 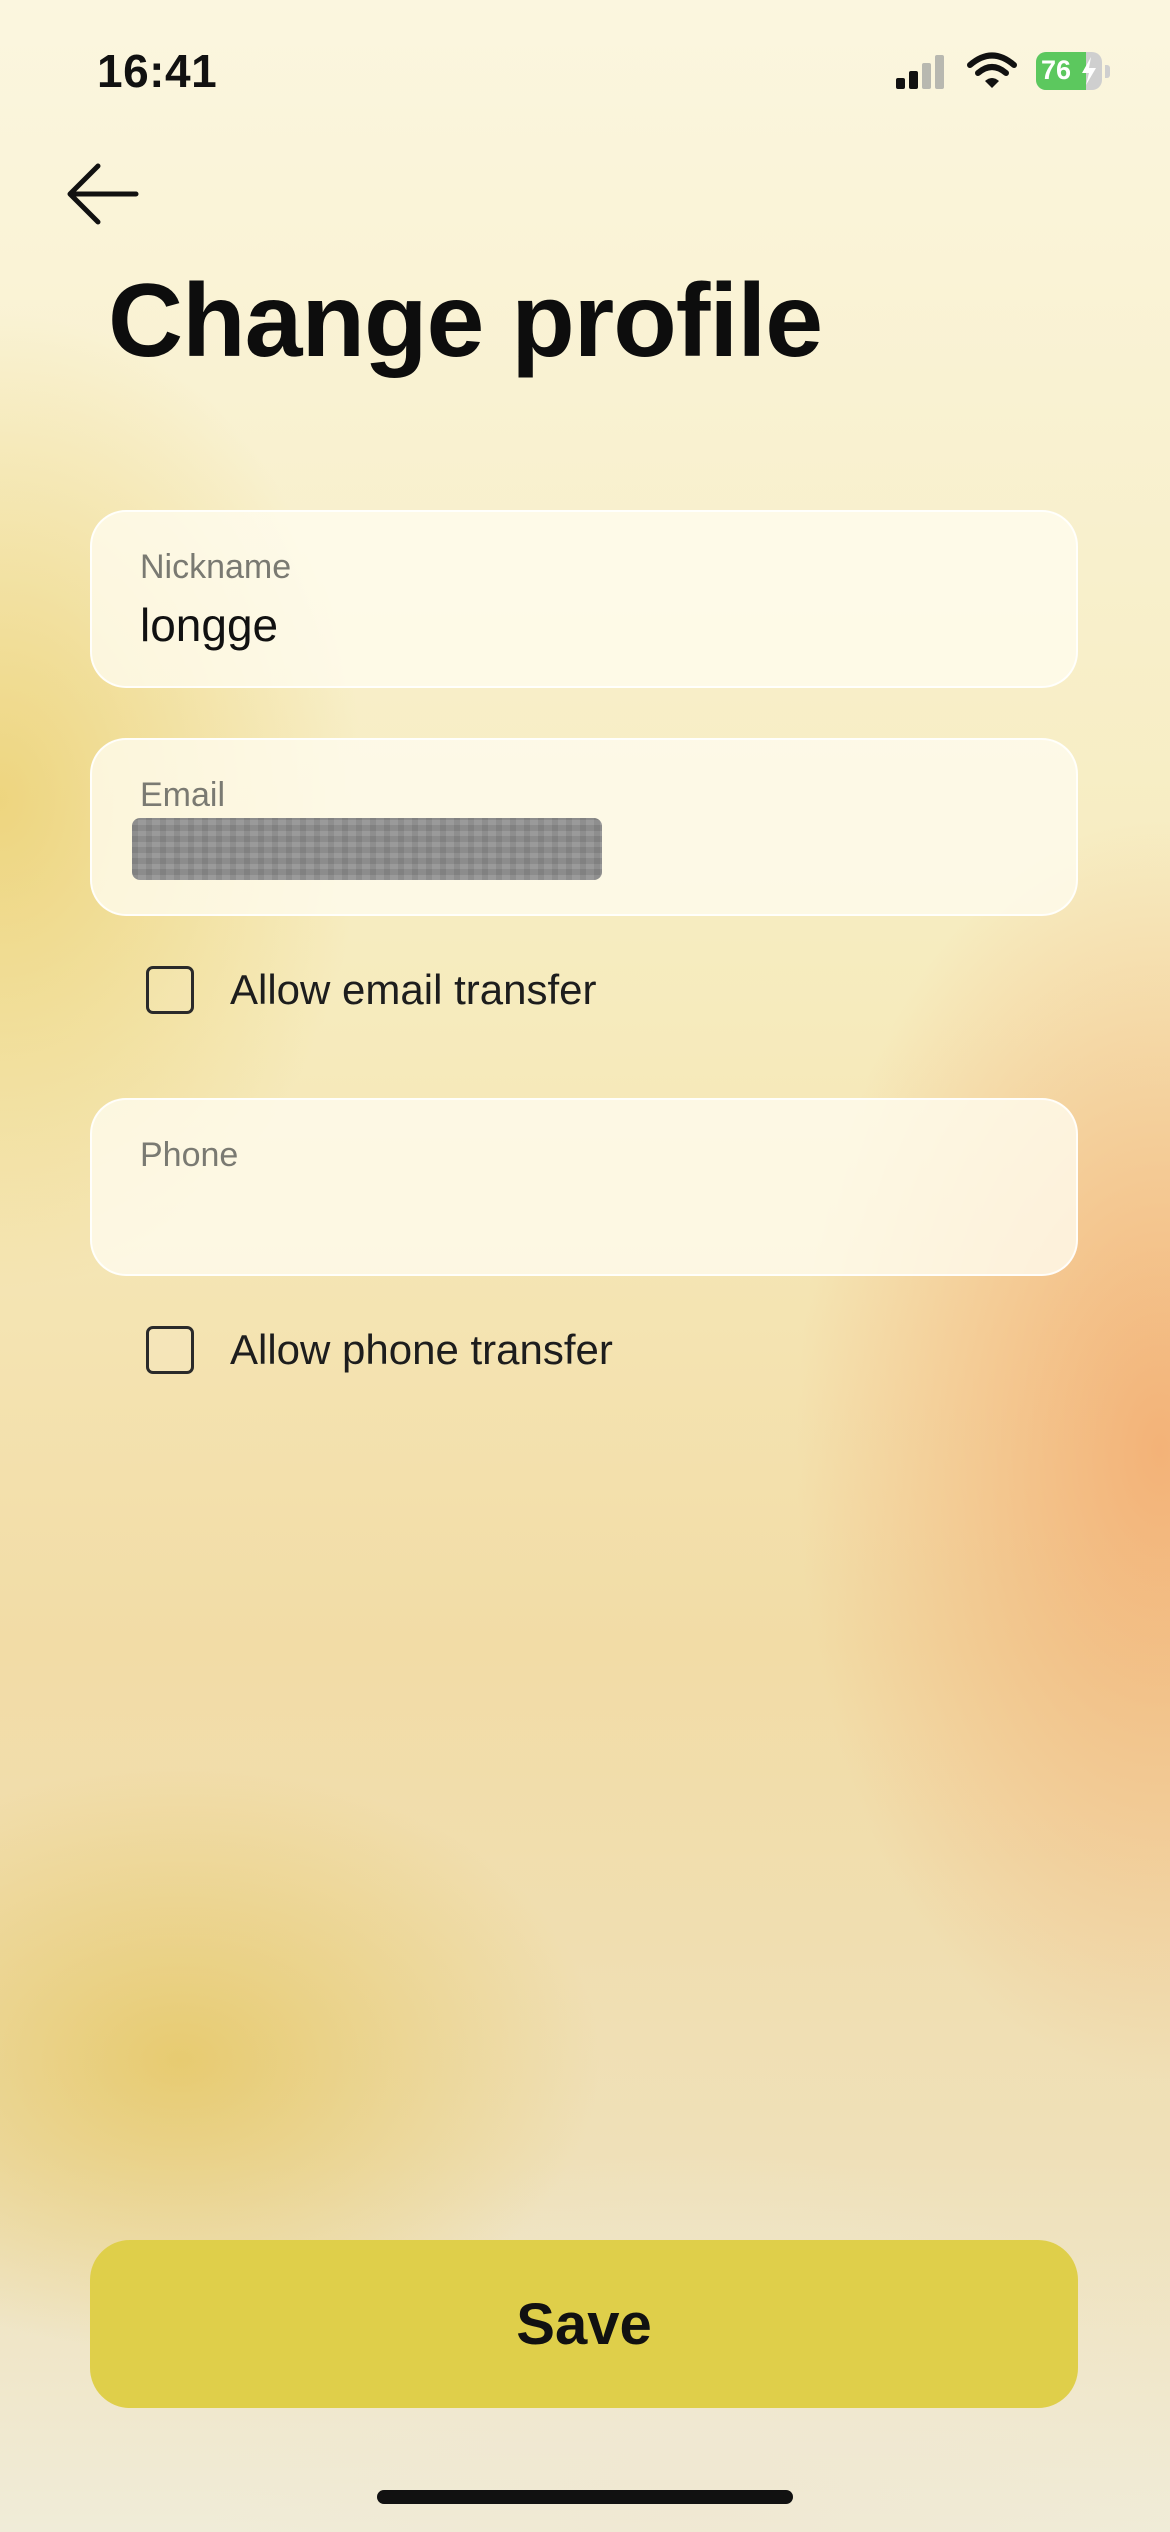 What do you see at coordinates (584, 1187) in the screenshot?
I see `phone-field: Phone` at bounding box center [584, 1187].